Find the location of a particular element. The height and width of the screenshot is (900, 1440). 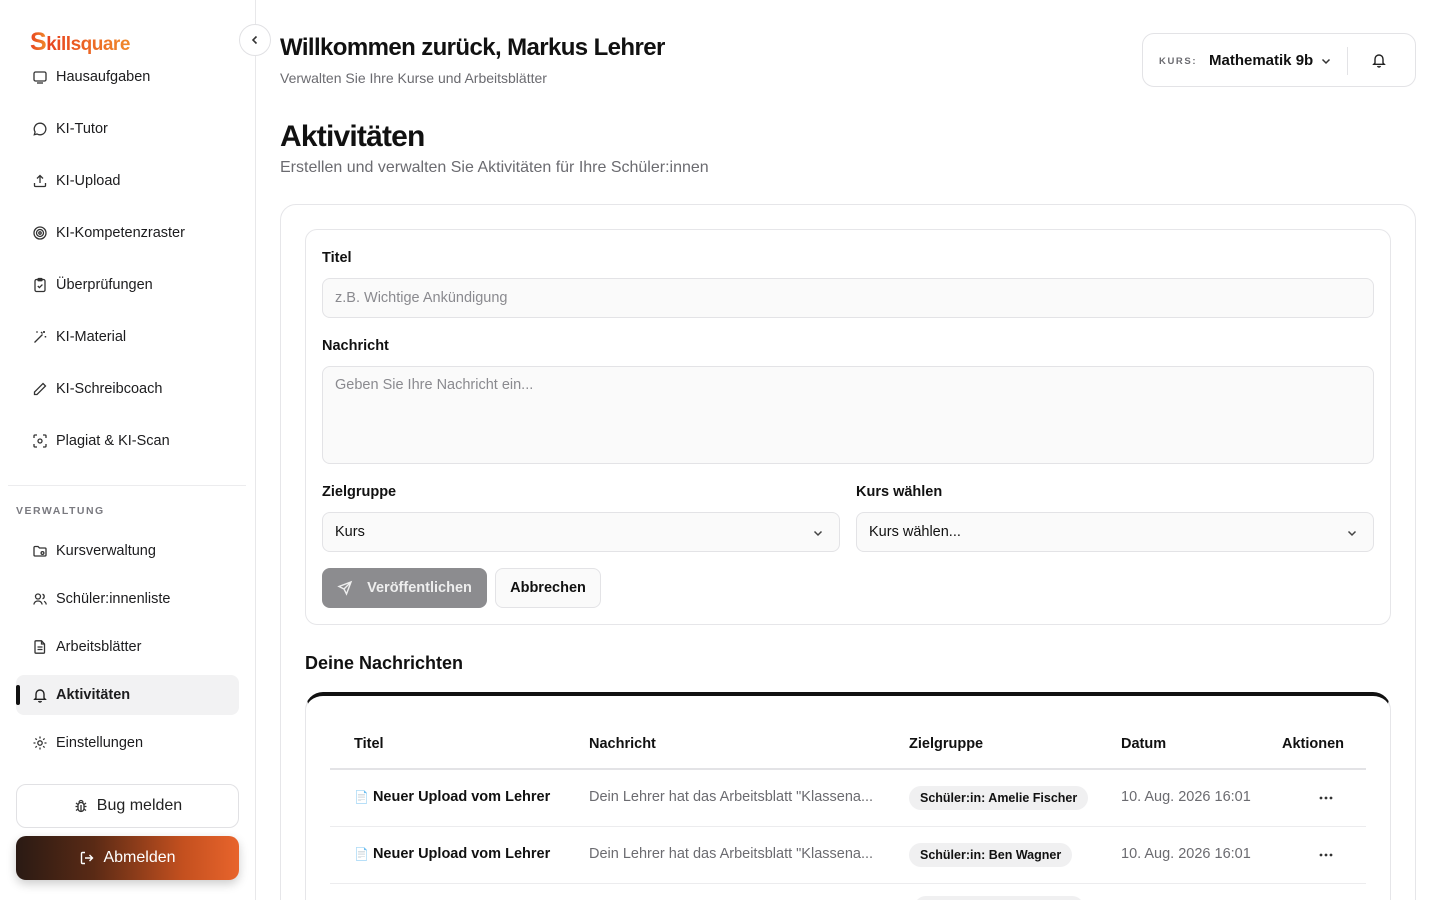

sidebar-item-hausaufgaben: Hausaufgaben is located at coordinates (127, 79).